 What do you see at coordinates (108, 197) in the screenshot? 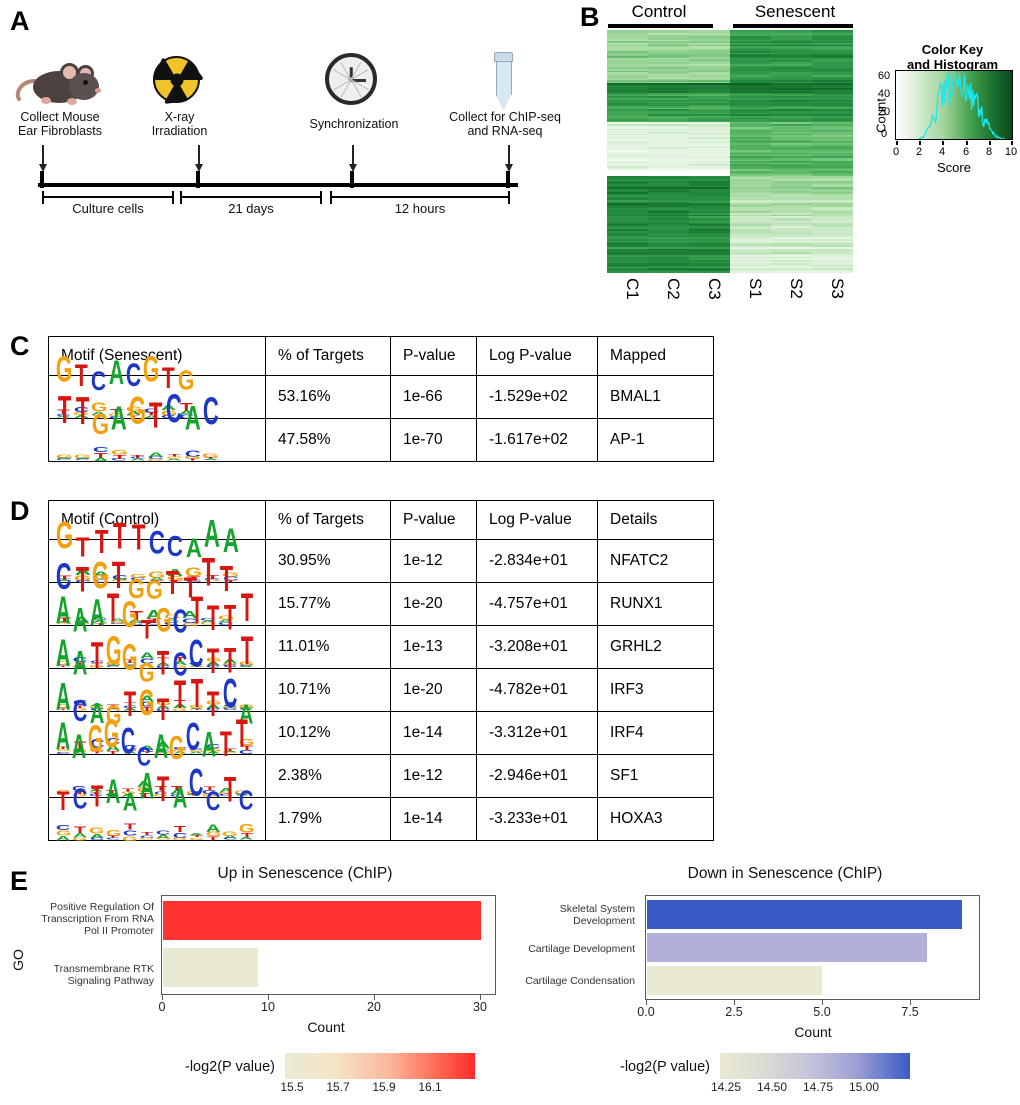
I see `timeline-segment` at bounding box center [108, 197].